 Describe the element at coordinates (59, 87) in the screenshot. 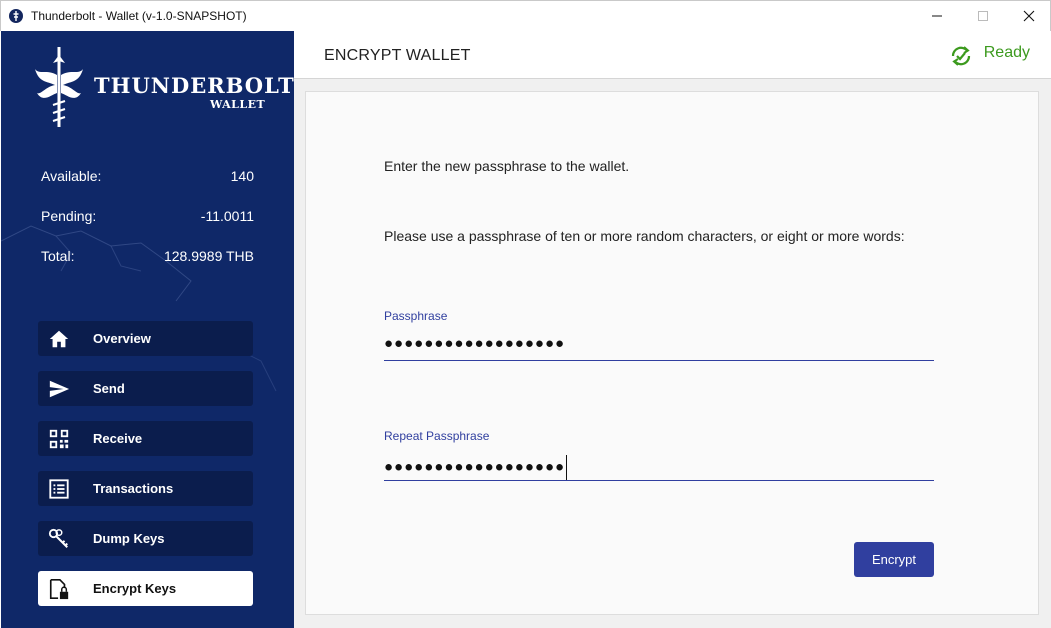

I see `thunderbolt-crest-icon` at that location.